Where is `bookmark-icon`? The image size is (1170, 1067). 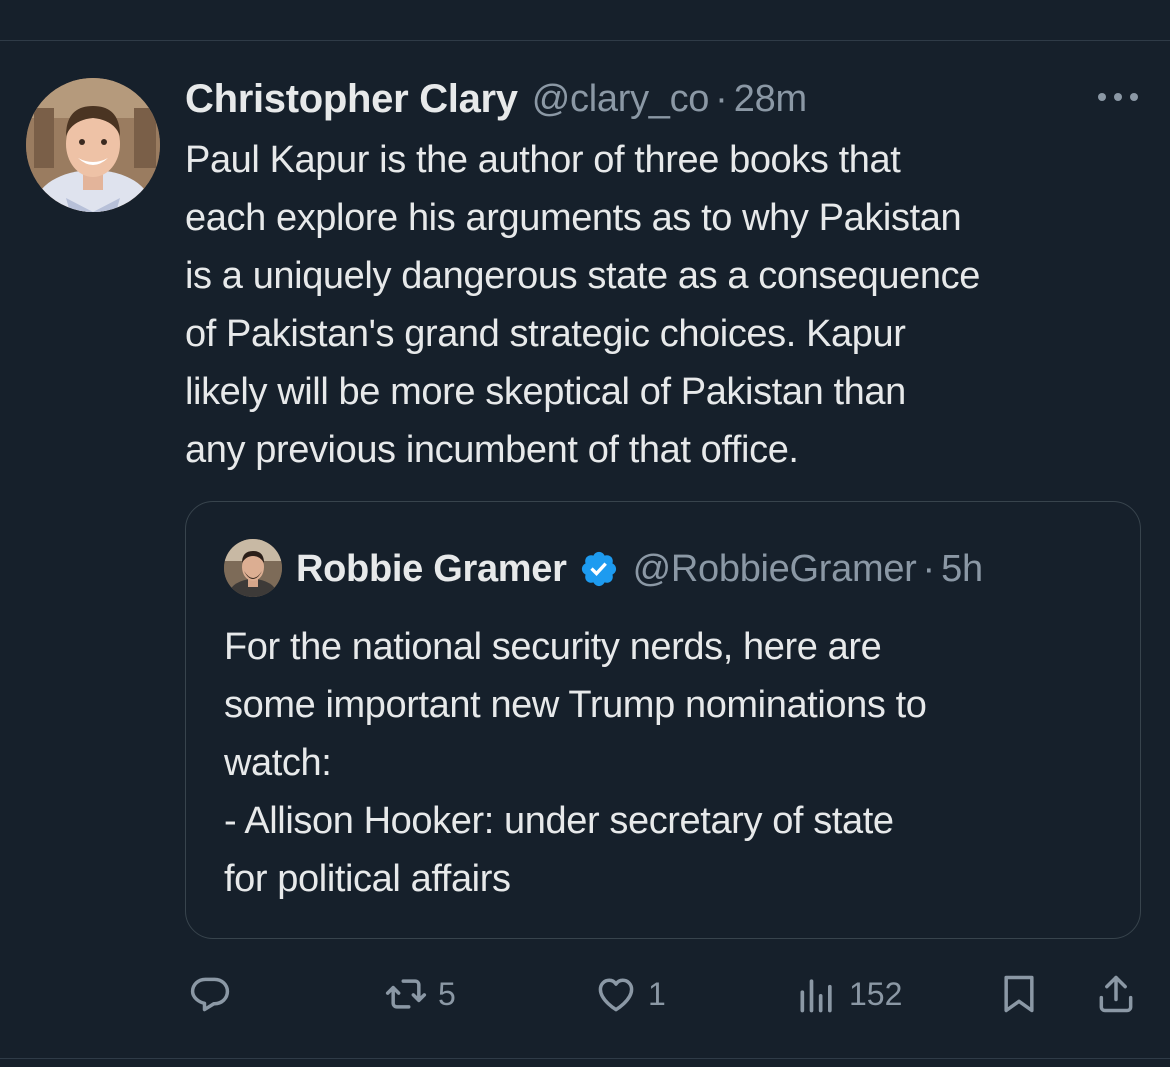 bookmark-icon is located at coordinates (1019, 994).